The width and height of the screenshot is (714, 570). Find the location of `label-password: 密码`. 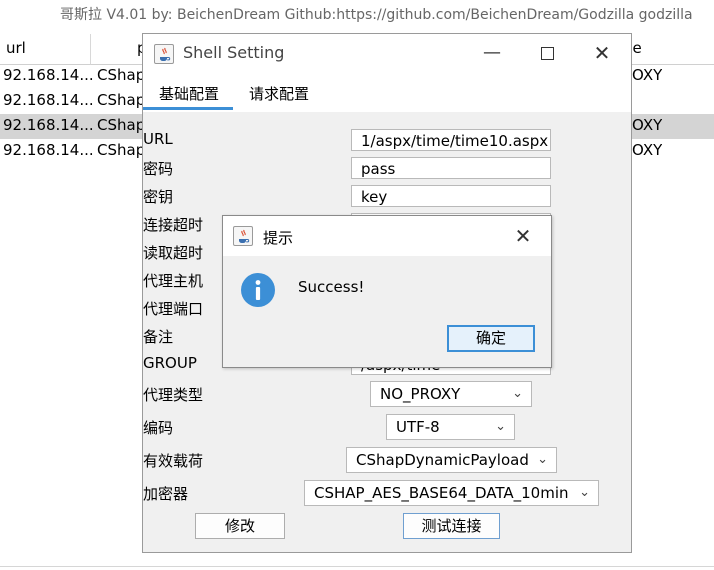

label-password: 密码 is located at coordinates (158, 169).